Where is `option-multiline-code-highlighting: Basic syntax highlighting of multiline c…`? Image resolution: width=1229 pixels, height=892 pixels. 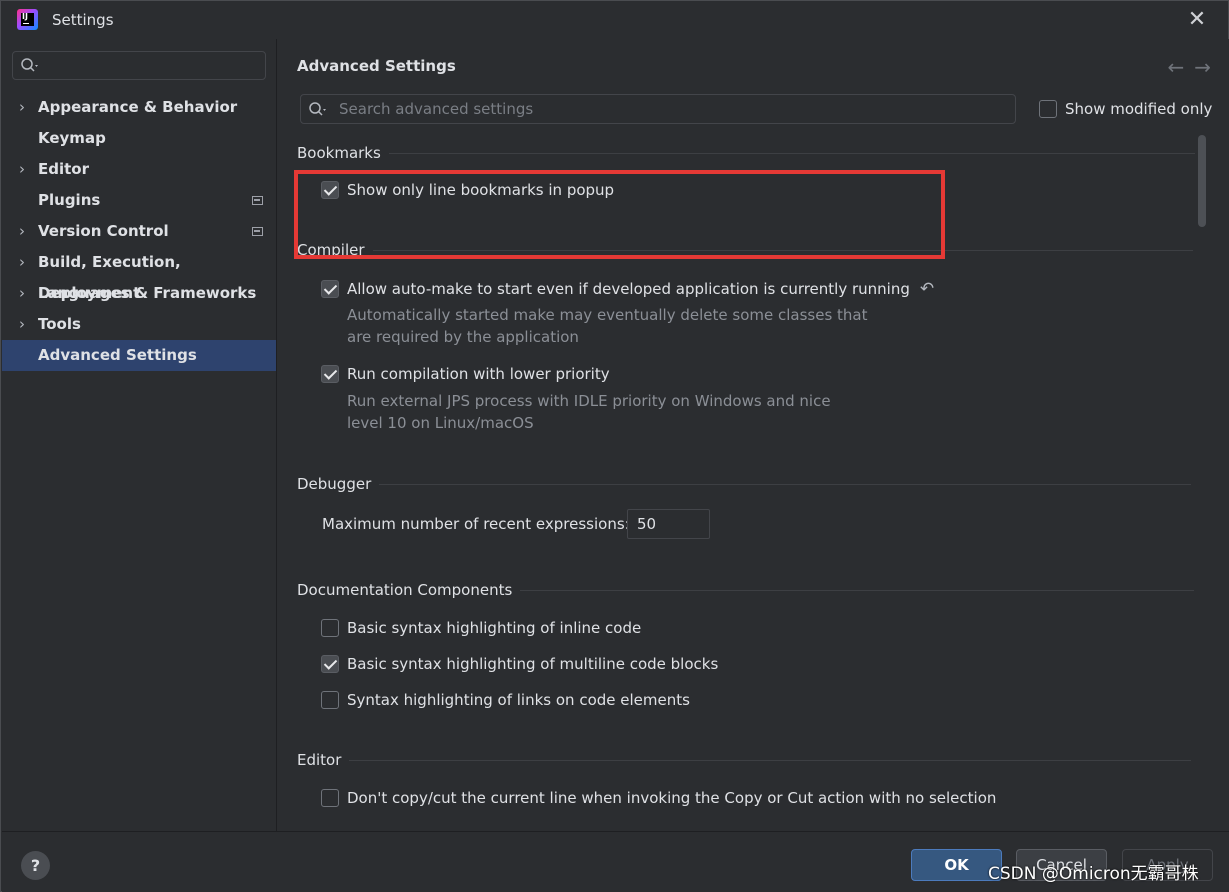
option-multiline-code-highlighting: Basic syntax highlighting of multiline c… is located at coordinates (519, 664).